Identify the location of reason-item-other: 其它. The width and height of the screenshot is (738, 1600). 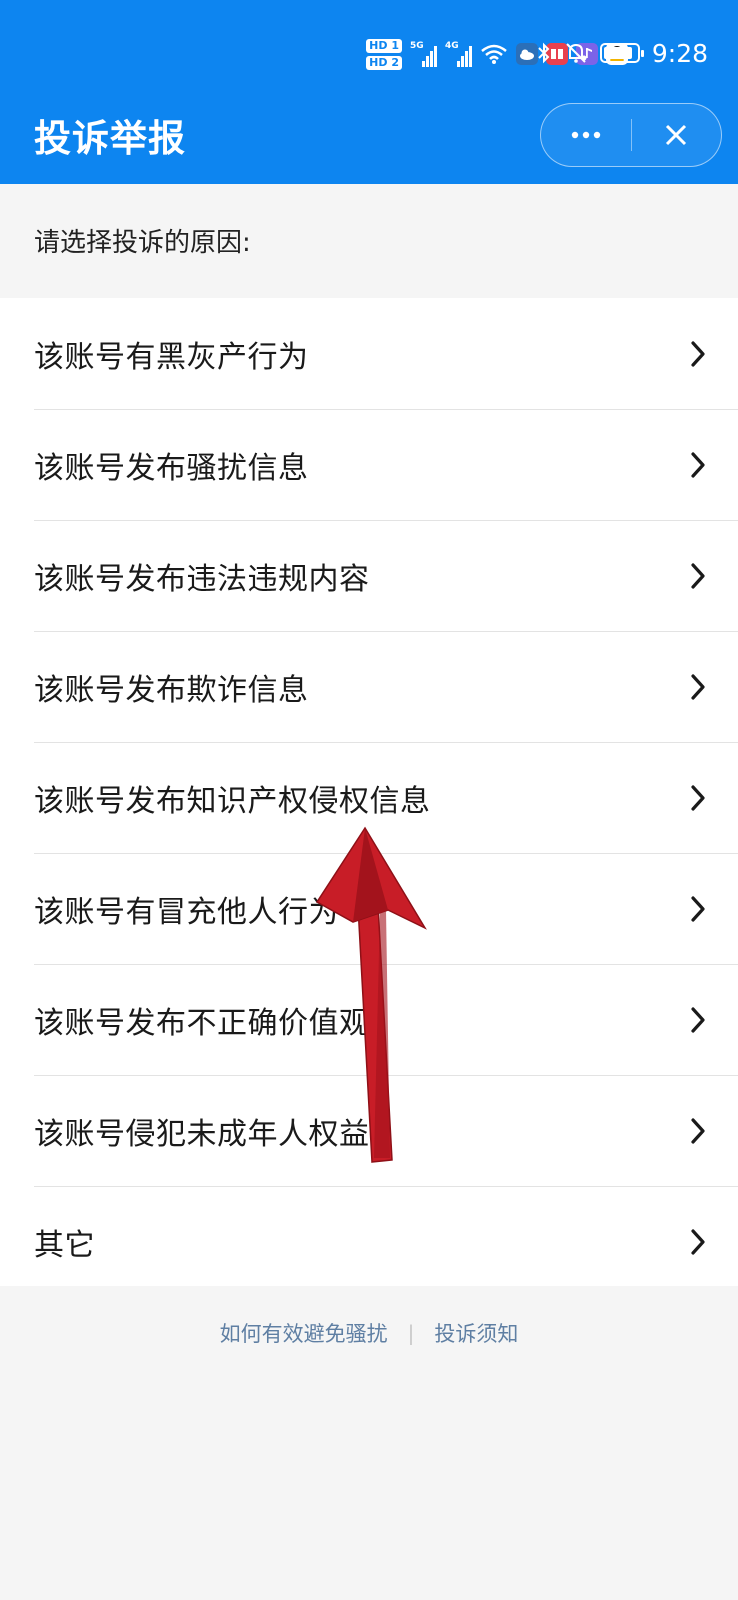
(369, 1241).